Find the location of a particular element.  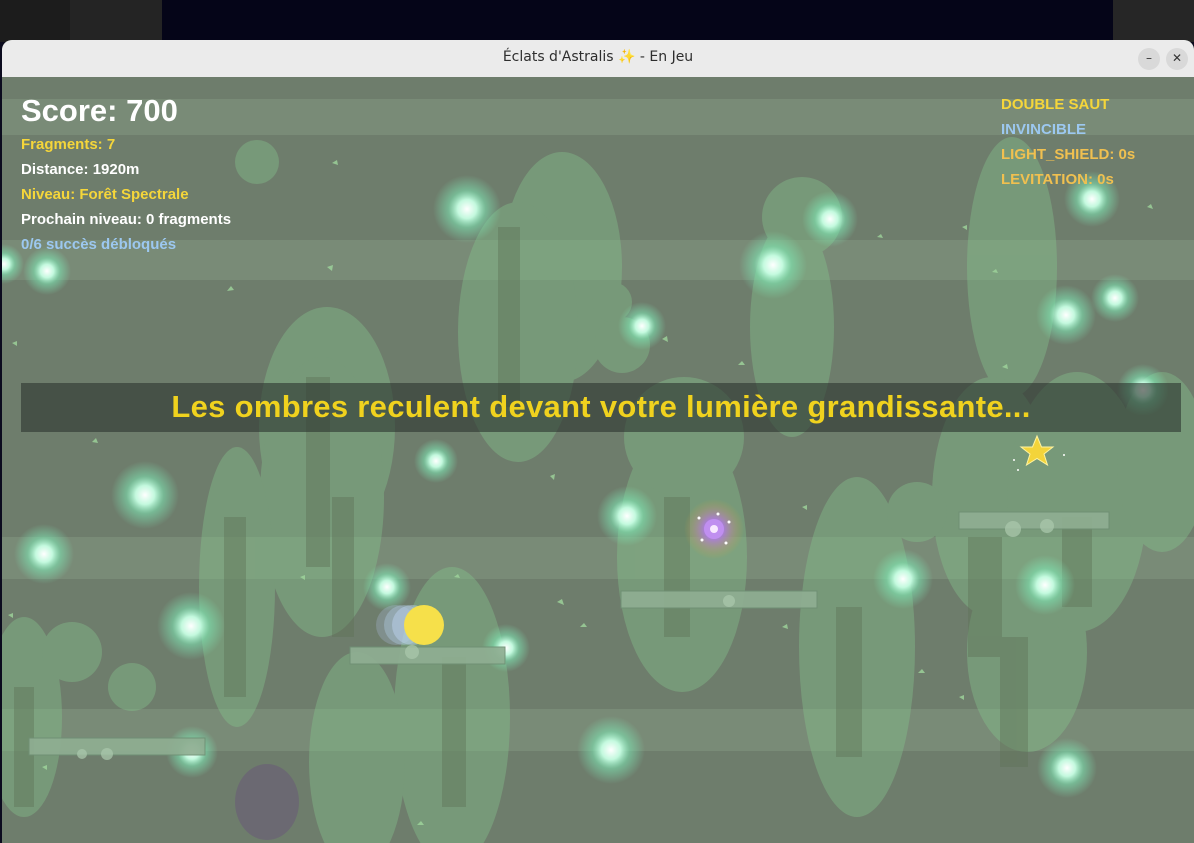

desktop-topbar-left is located at coordinates (35, 21).